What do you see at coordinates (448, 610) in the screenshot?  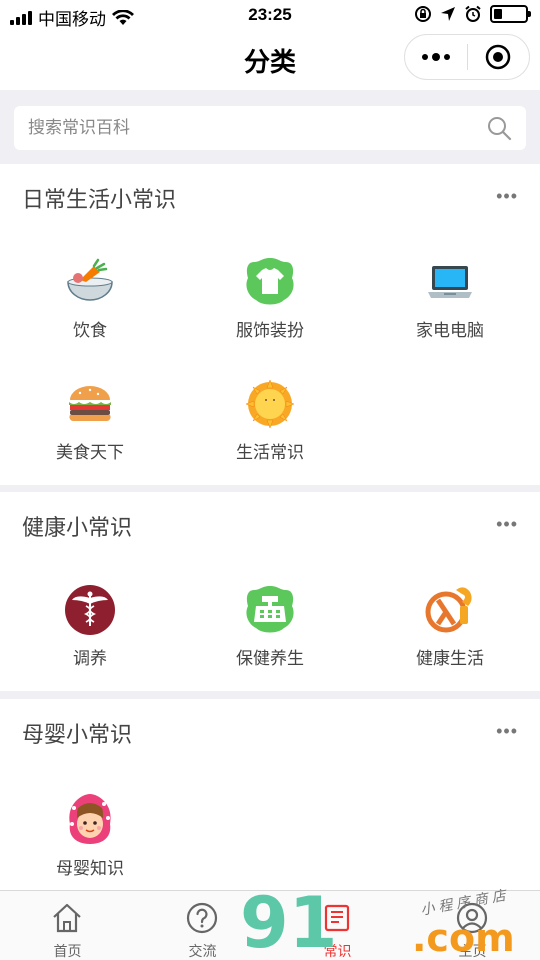 I see `lambda-icon` at bounding box center [448, 610].